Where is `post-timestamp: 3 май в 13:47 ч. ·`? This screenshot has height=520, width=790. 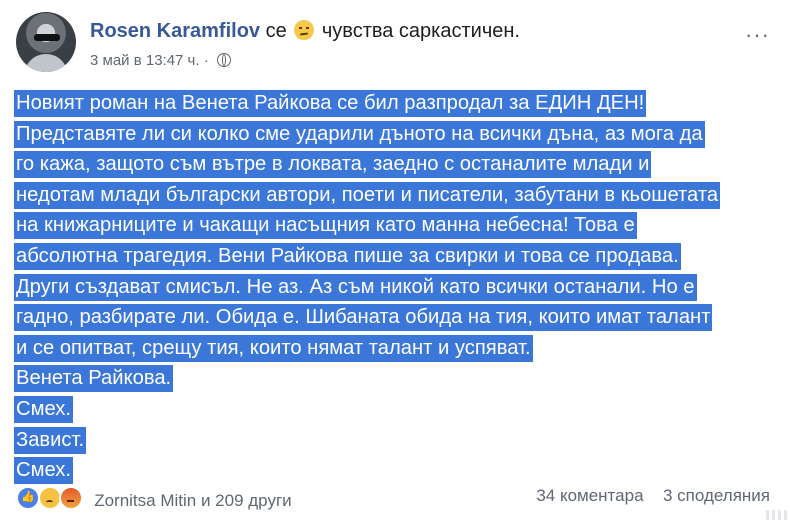
post-timestamp: 3 май в 13:47 ч. · is located at coordinates (149, 60).